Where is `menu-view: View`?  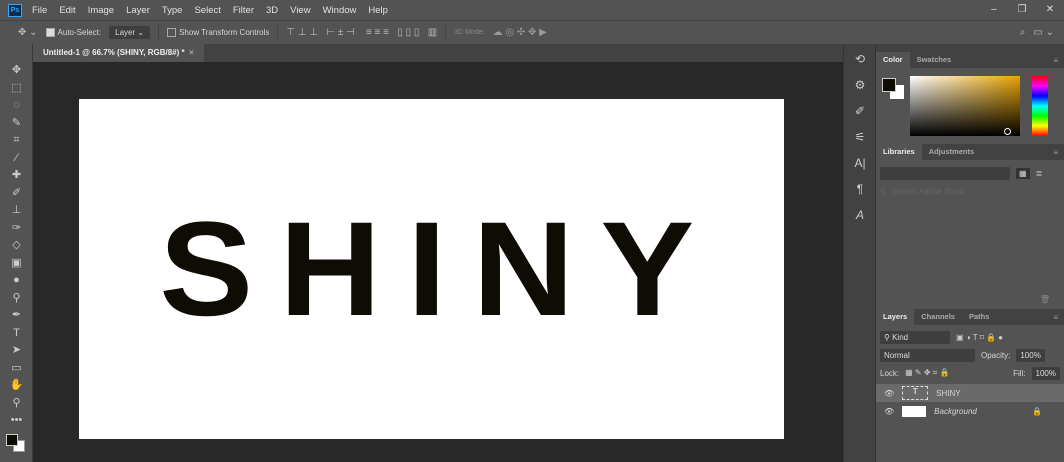
menu-view: View is located at coordinates (300, 10).